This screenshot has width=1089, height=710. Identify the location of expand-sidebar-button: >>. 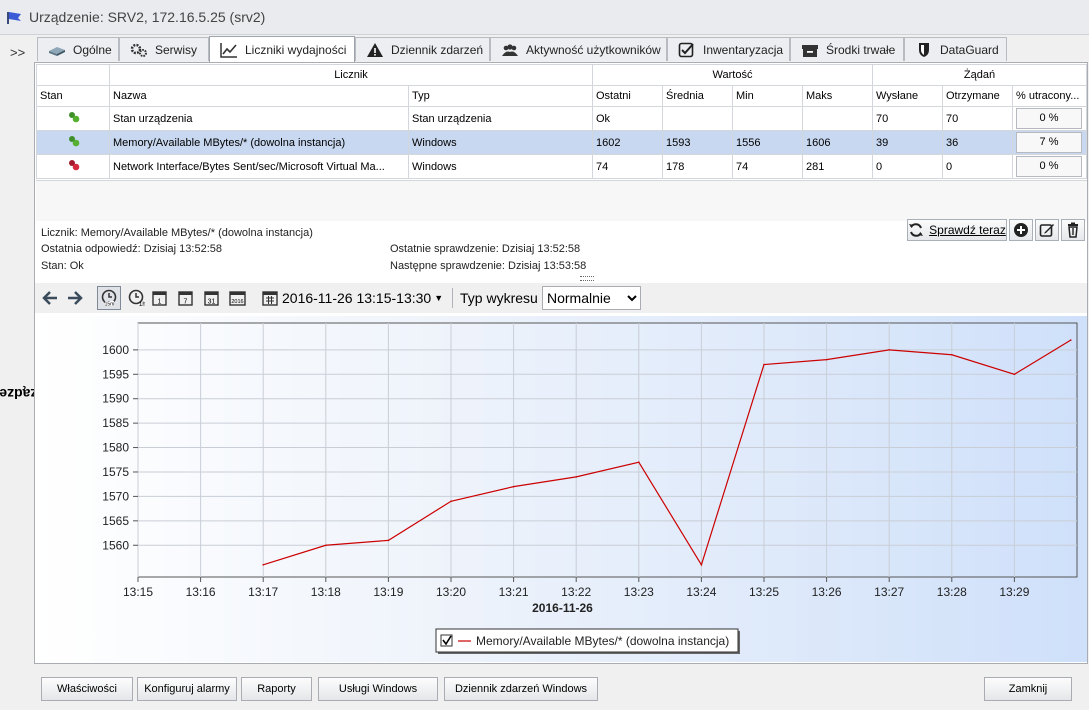
(17, 52).